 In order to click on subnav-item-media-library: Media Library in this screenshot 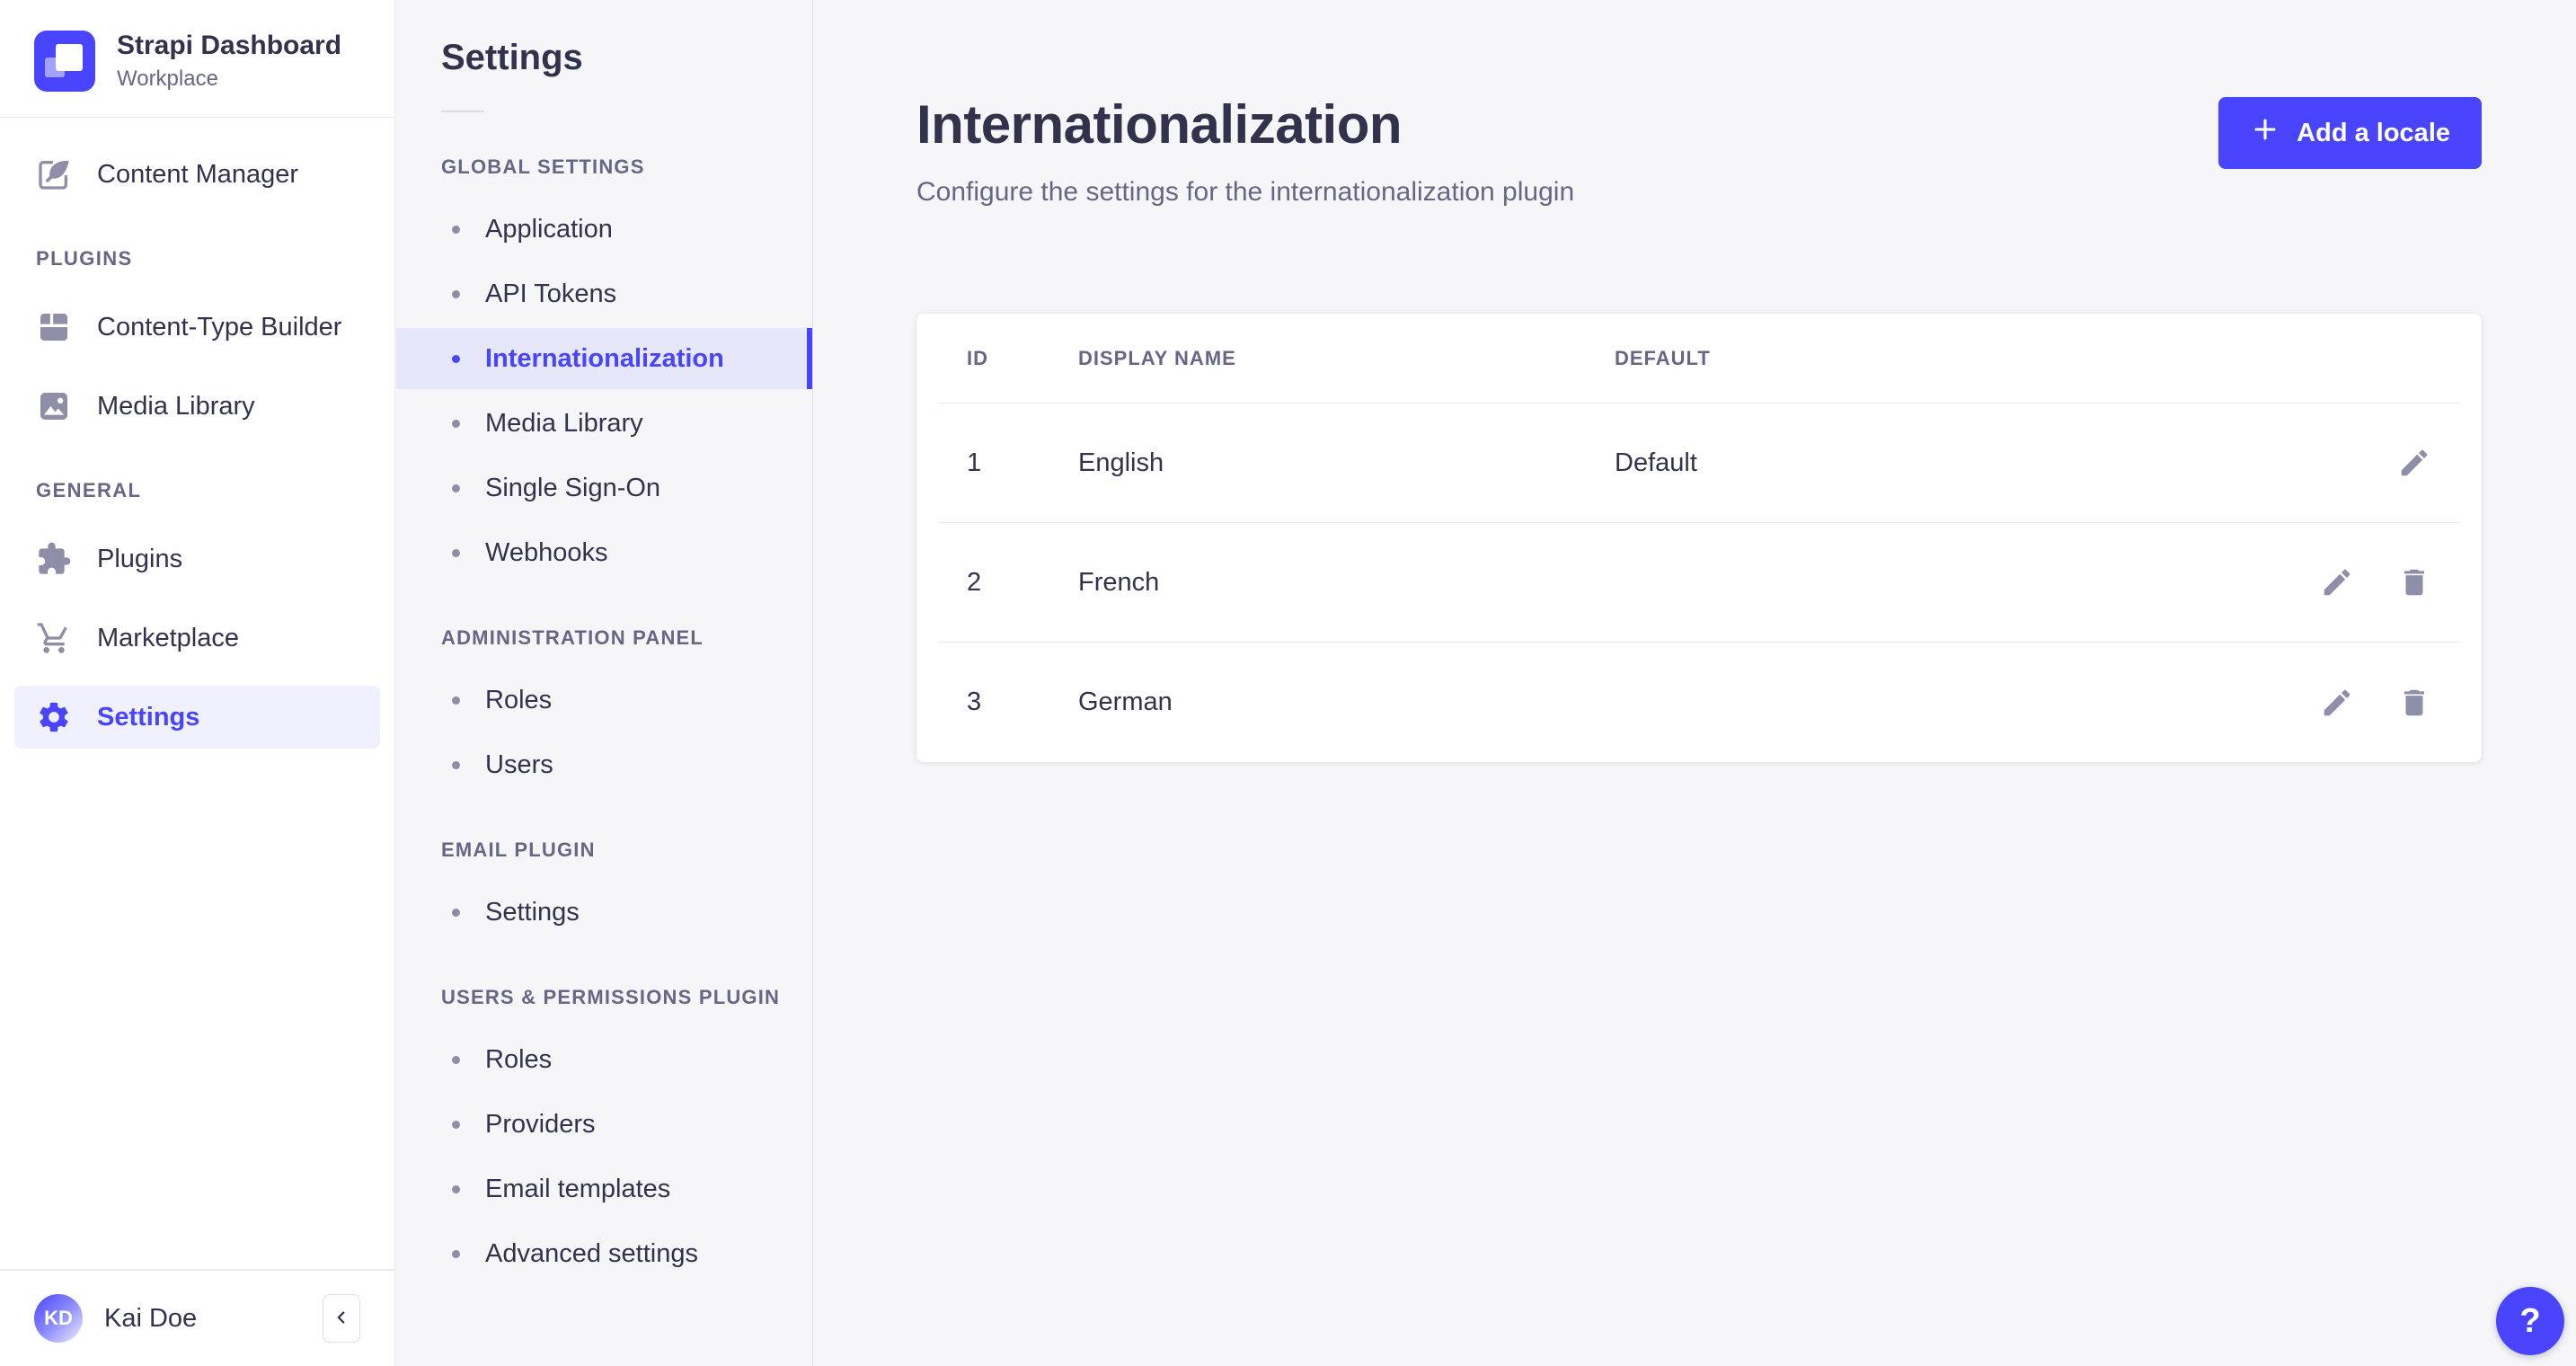, I will do `click(604, 423)`.